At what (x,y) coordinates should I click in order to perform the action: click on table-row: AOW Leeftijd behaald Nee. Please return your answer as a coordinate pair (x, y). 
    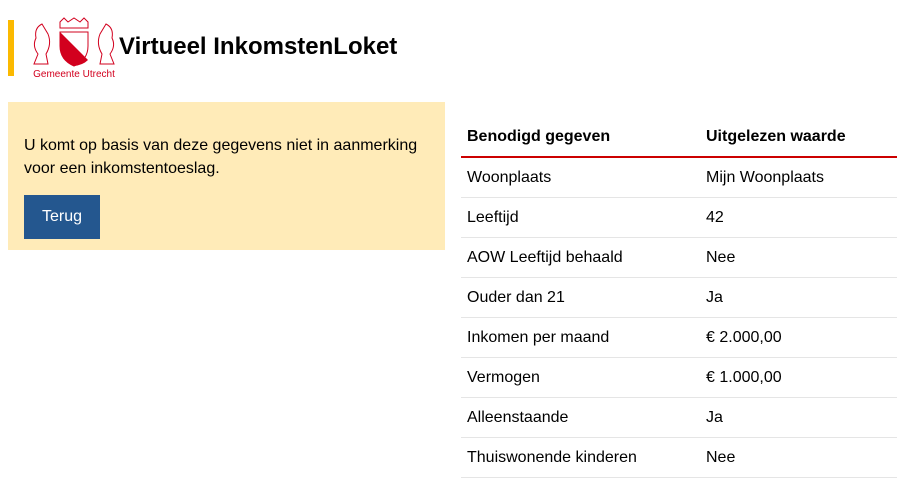
    Looking at the image, I should click on (679, 257).